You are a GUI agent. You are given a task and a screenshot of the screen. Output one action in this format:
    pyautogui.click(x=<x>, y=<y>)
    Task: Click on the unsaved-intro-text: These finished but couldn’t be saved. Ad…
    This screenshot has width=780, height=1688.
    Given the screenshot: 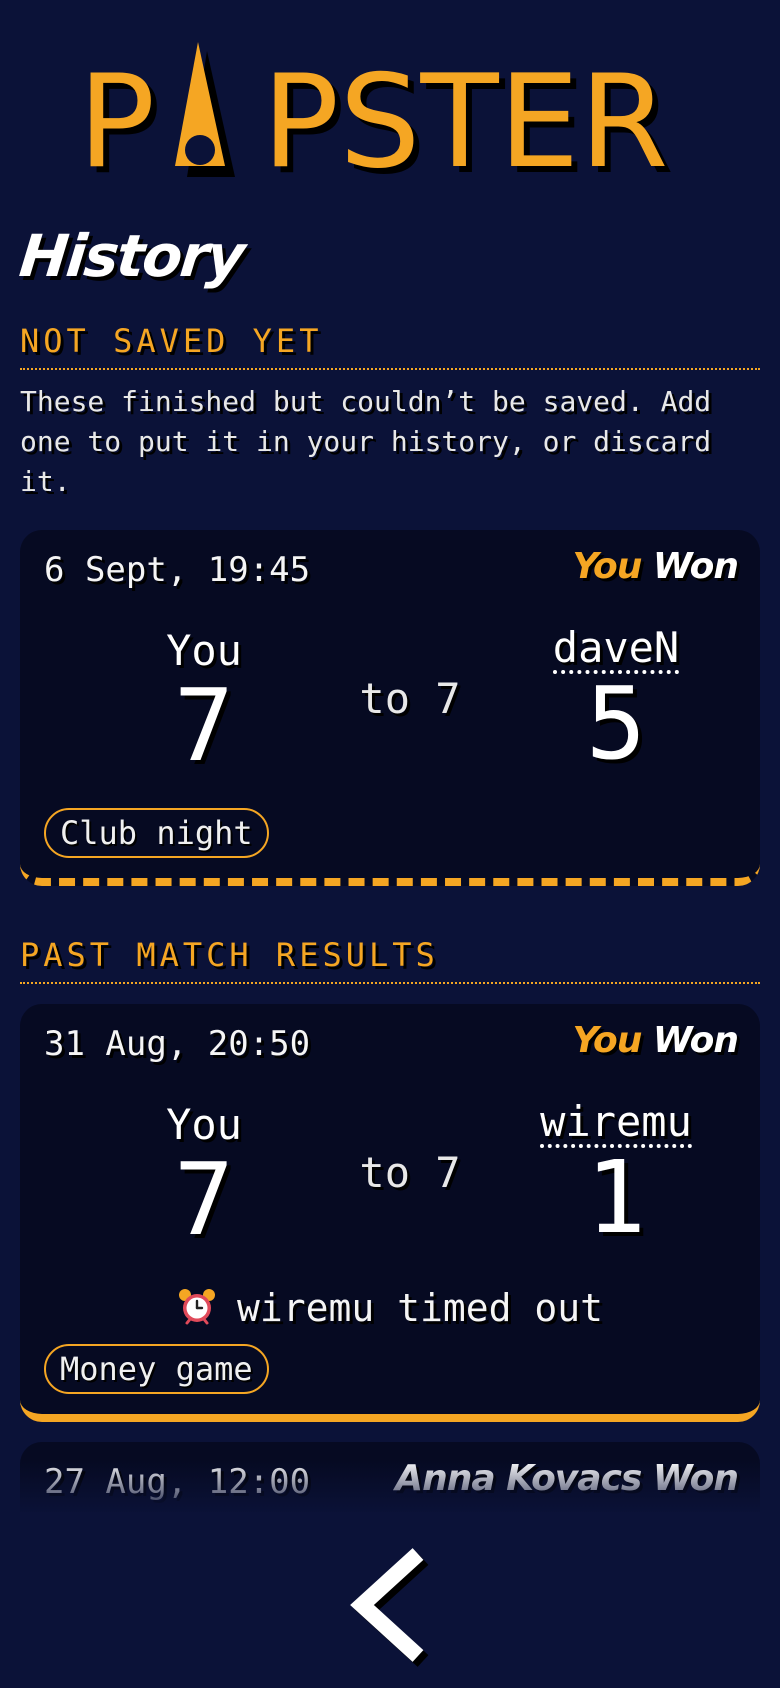 What is the action you would take?
    pyautogui.click(x=366, y=441)
    